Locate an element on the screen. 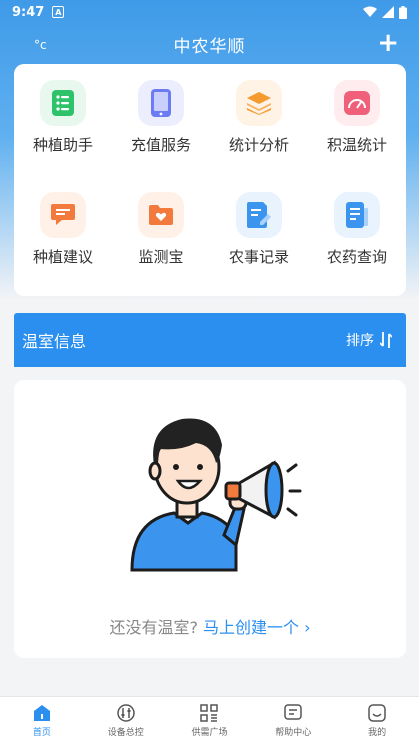 Image resolution: width=419 pixels, height=744 pixels. feature-label: 农事记录 is located at coordinates (258, 257).